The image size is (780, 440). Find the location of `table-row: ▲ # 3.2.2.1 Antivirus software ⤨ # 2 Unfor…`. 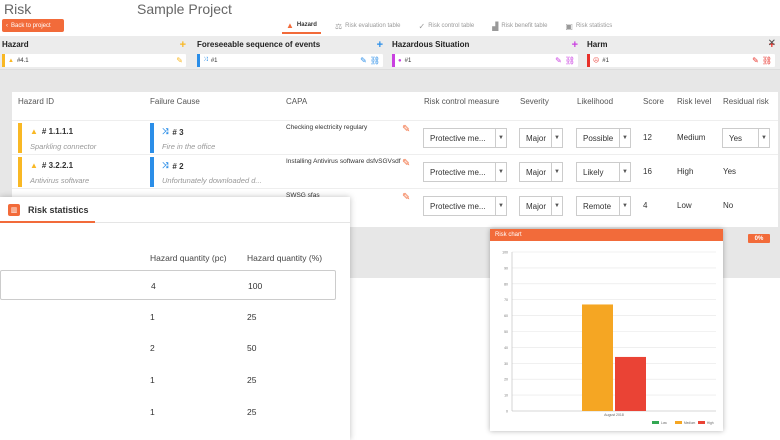

table-row: ▲ # 3.2.2.1 Antivirus software ⤨ # 2 Unfor… is located at coordinates (395, 170).